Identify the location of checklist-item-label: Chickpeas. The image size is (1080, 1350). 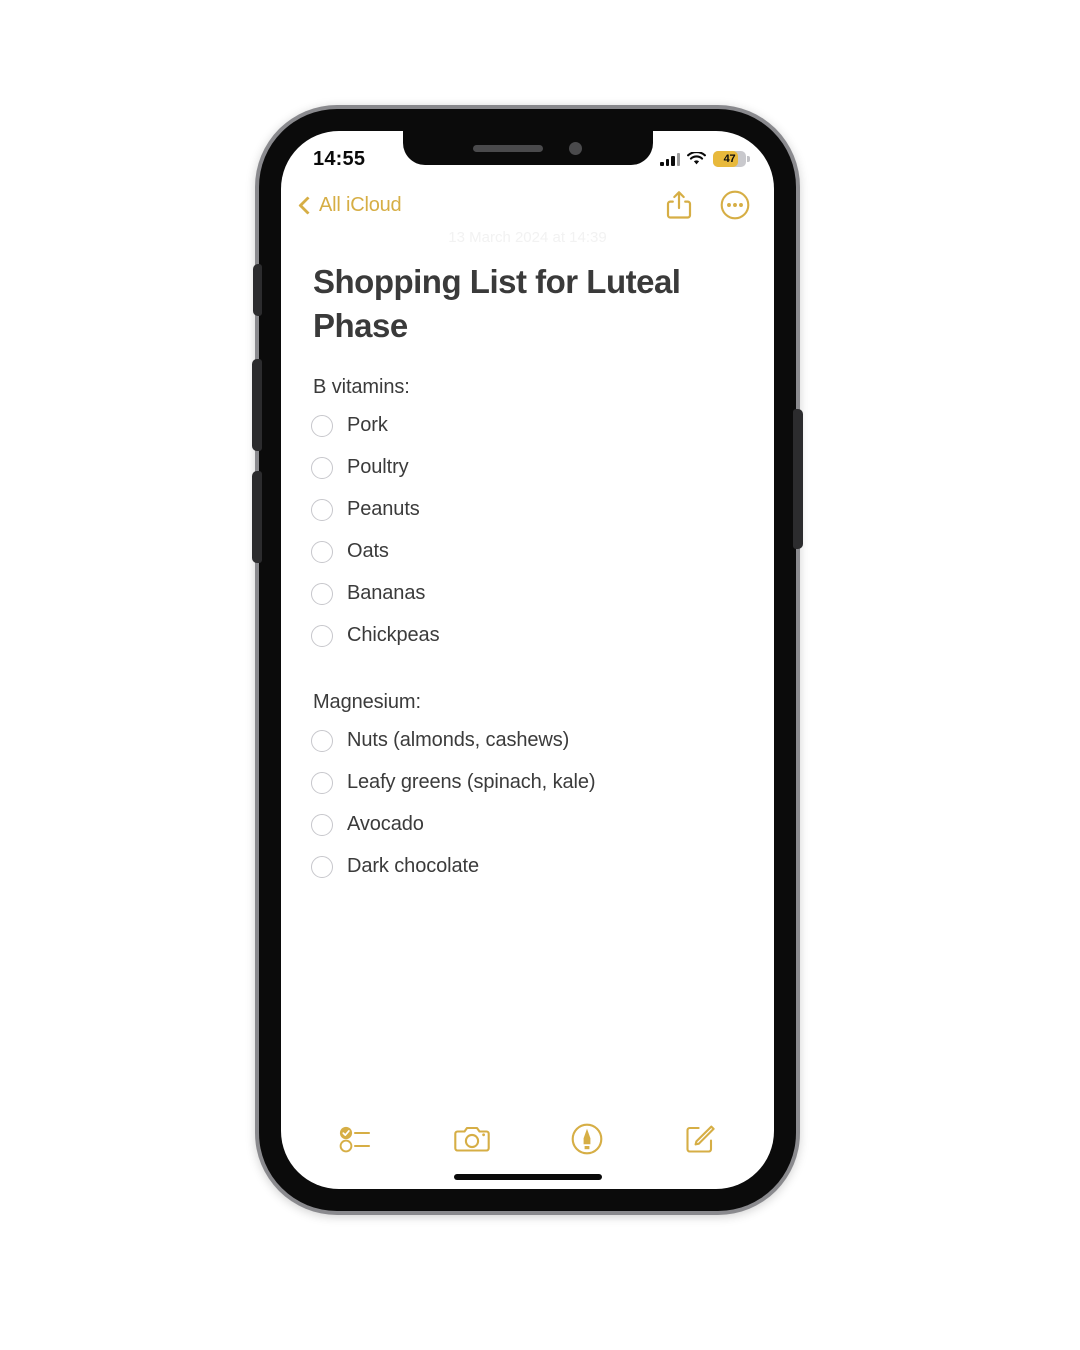
(393, 635).